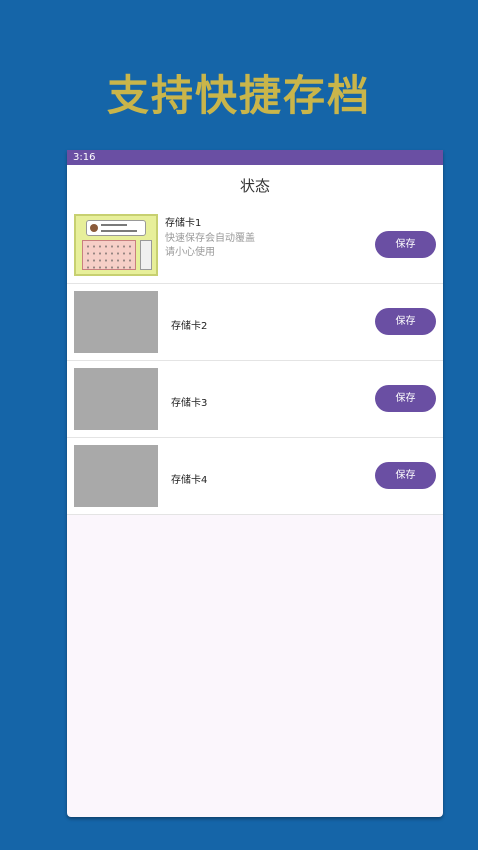 The height and width of the screenshot is (850, 478). What do you see at coordinates (210, 238) in the screenshot?
I see `slot-desc-line: 快速保存会自动覆盖` at bounding box center [210, 238].